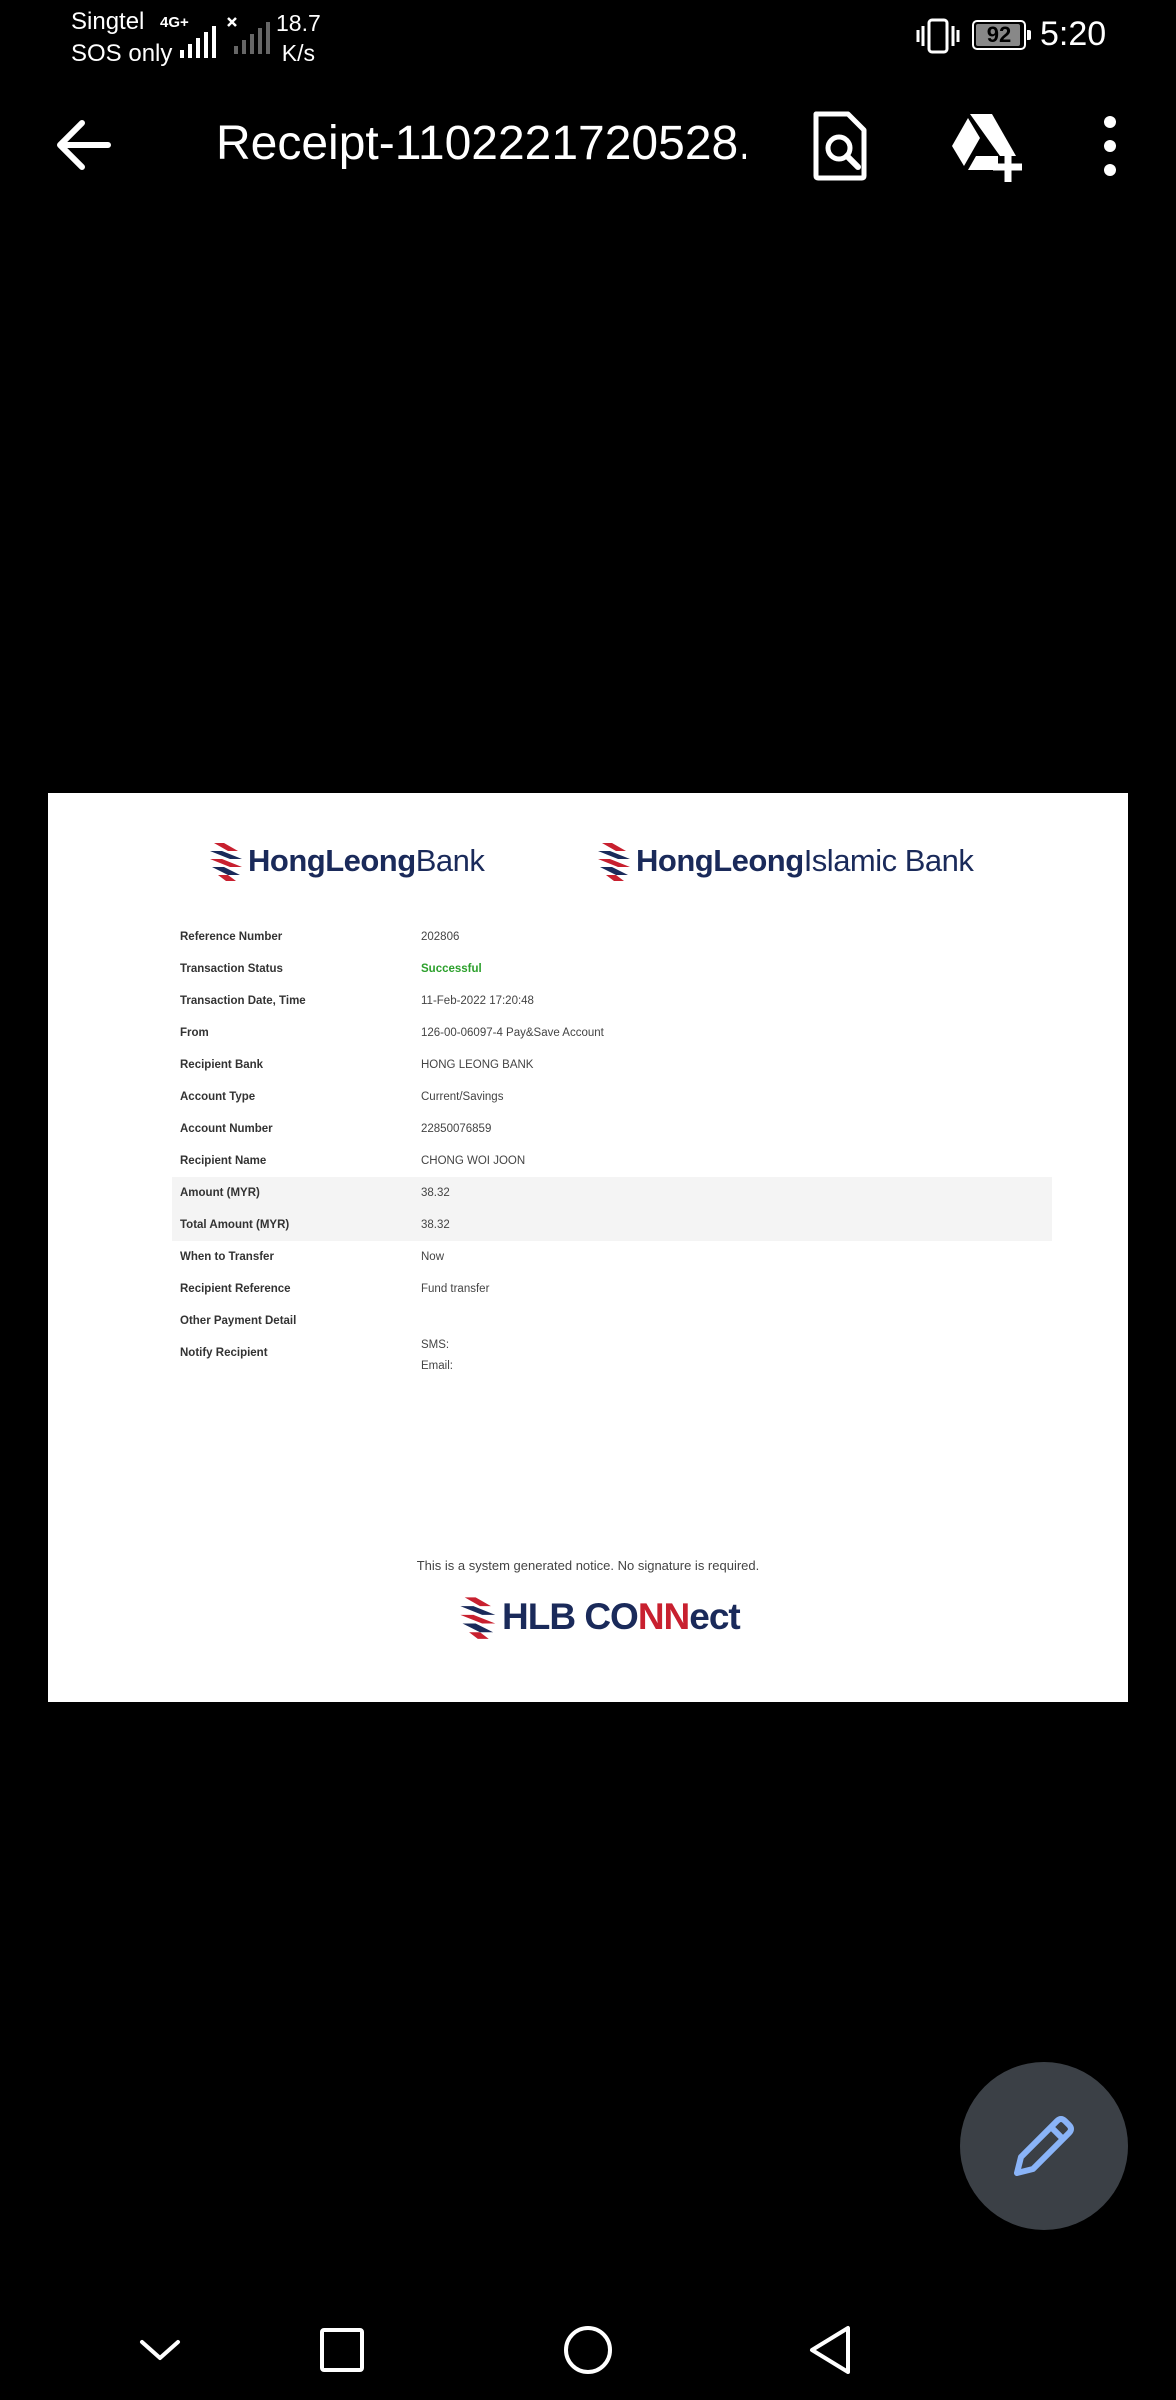 The width and height of the screenshot is (1176, 2400). I want to click on row-value: 22850076859, so click(456, 1129).